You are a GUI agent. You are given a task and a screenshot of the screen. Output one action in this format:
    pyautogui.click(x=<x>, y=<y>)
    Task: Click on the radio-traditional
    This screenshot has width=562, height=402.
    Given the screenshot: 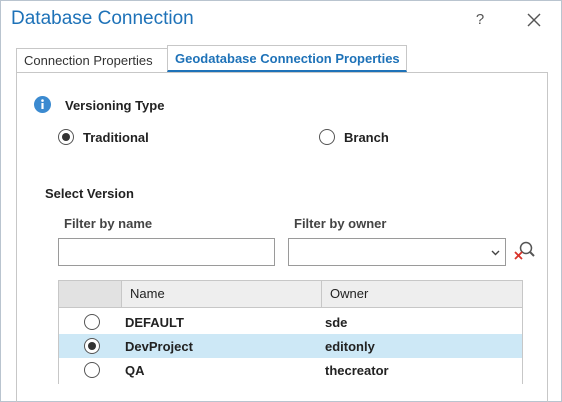 What is the action you would take?
    pyautogui.click(x=66, y=137)
    